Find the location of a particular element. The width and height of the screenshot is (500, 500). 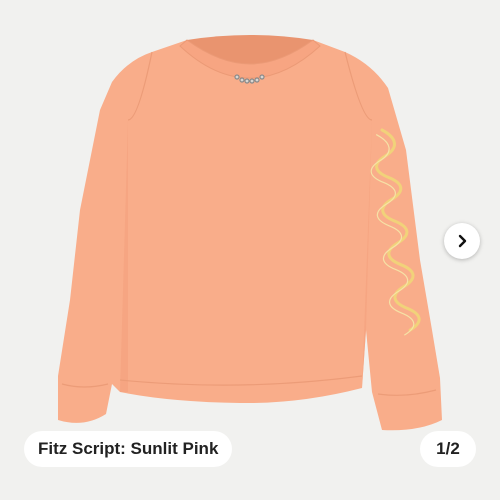

next-image-button is located at coordinates (462, 241).